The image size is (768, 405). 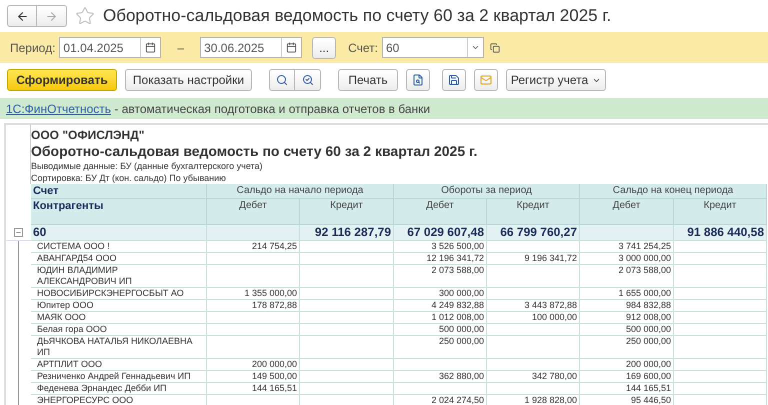 I want to click on table-cell: АВАНГАРД54 ООО, so click(x=119, y=259).